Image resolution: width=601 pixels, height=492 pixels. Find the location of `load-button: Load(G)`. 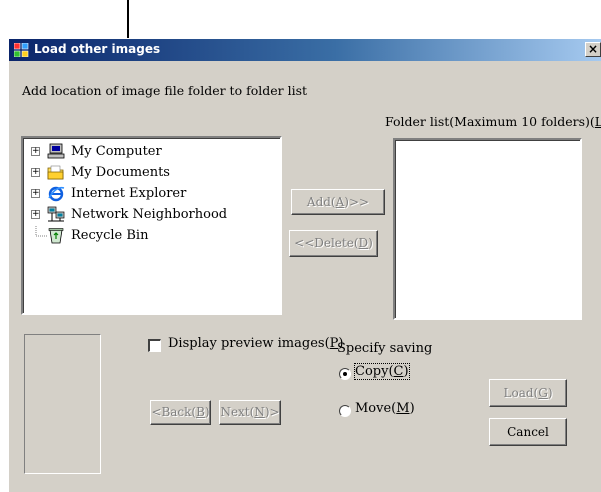

load-button: Load(G) is located at coordinates (528, 393).